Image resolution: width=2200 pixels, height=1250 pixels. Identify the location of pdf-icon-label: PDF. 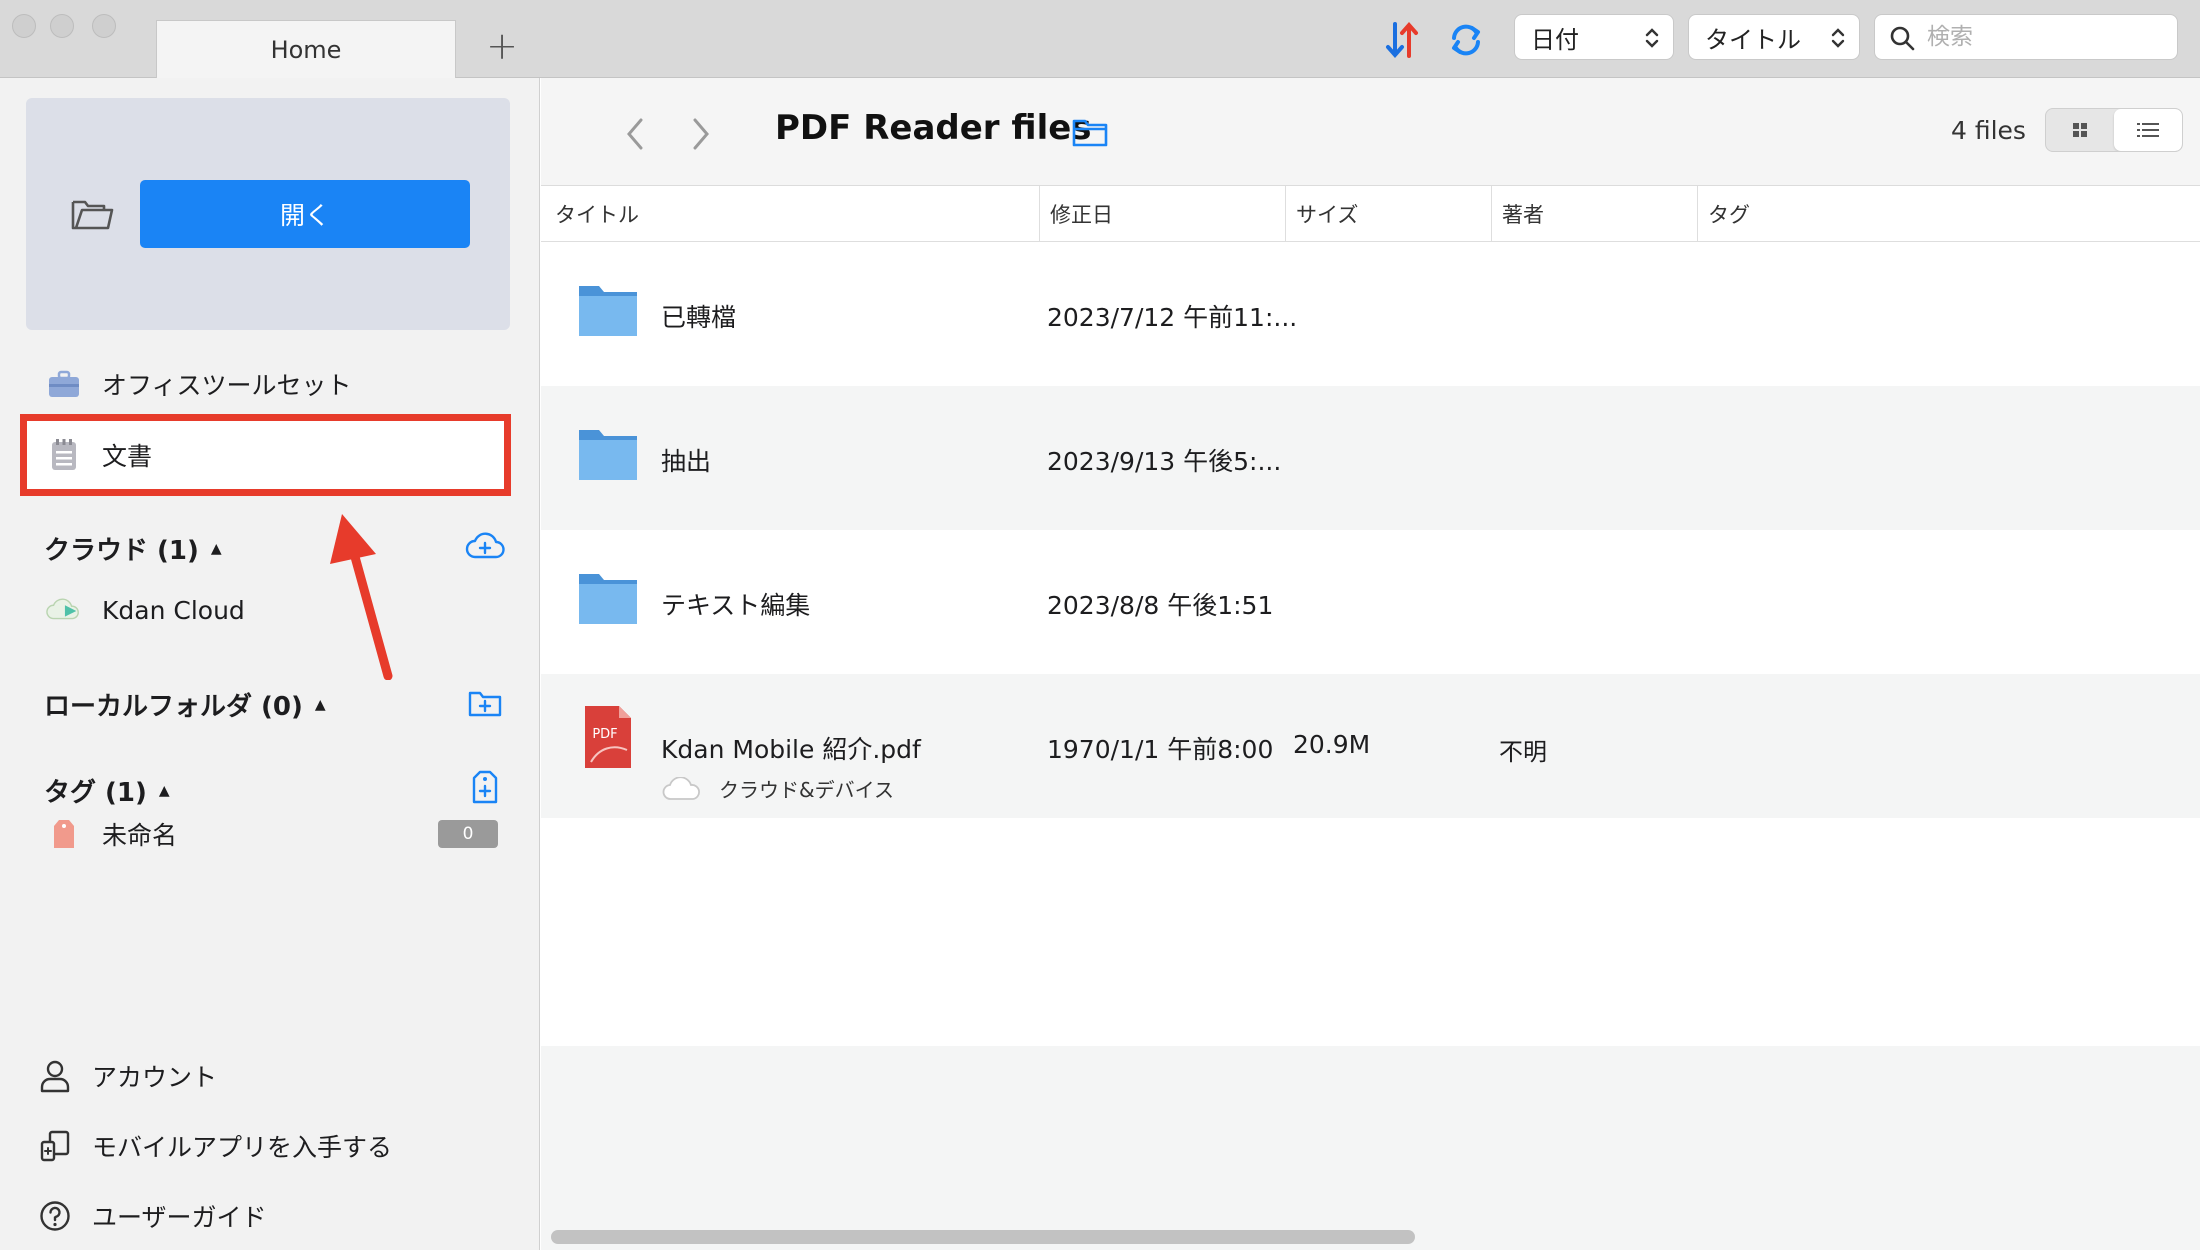
(604, 734).